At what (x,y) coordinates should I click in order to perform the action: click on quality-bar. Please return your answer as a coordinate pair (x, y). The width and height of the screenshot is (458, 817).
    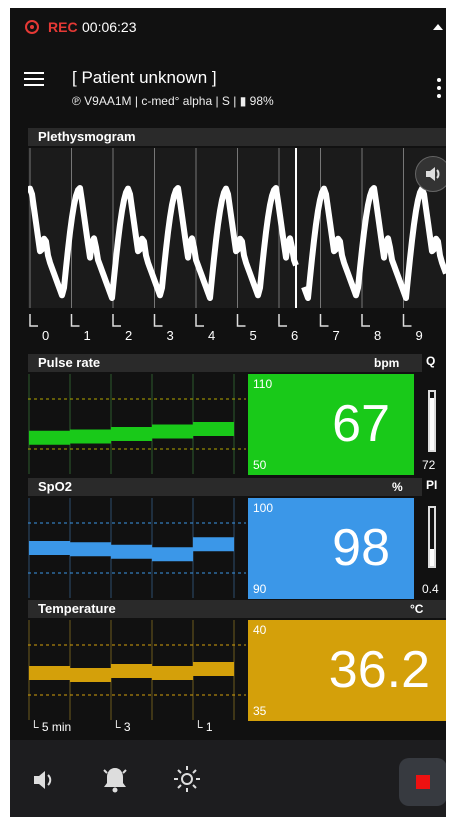
    Looking at the image, I should click on (432, 421).